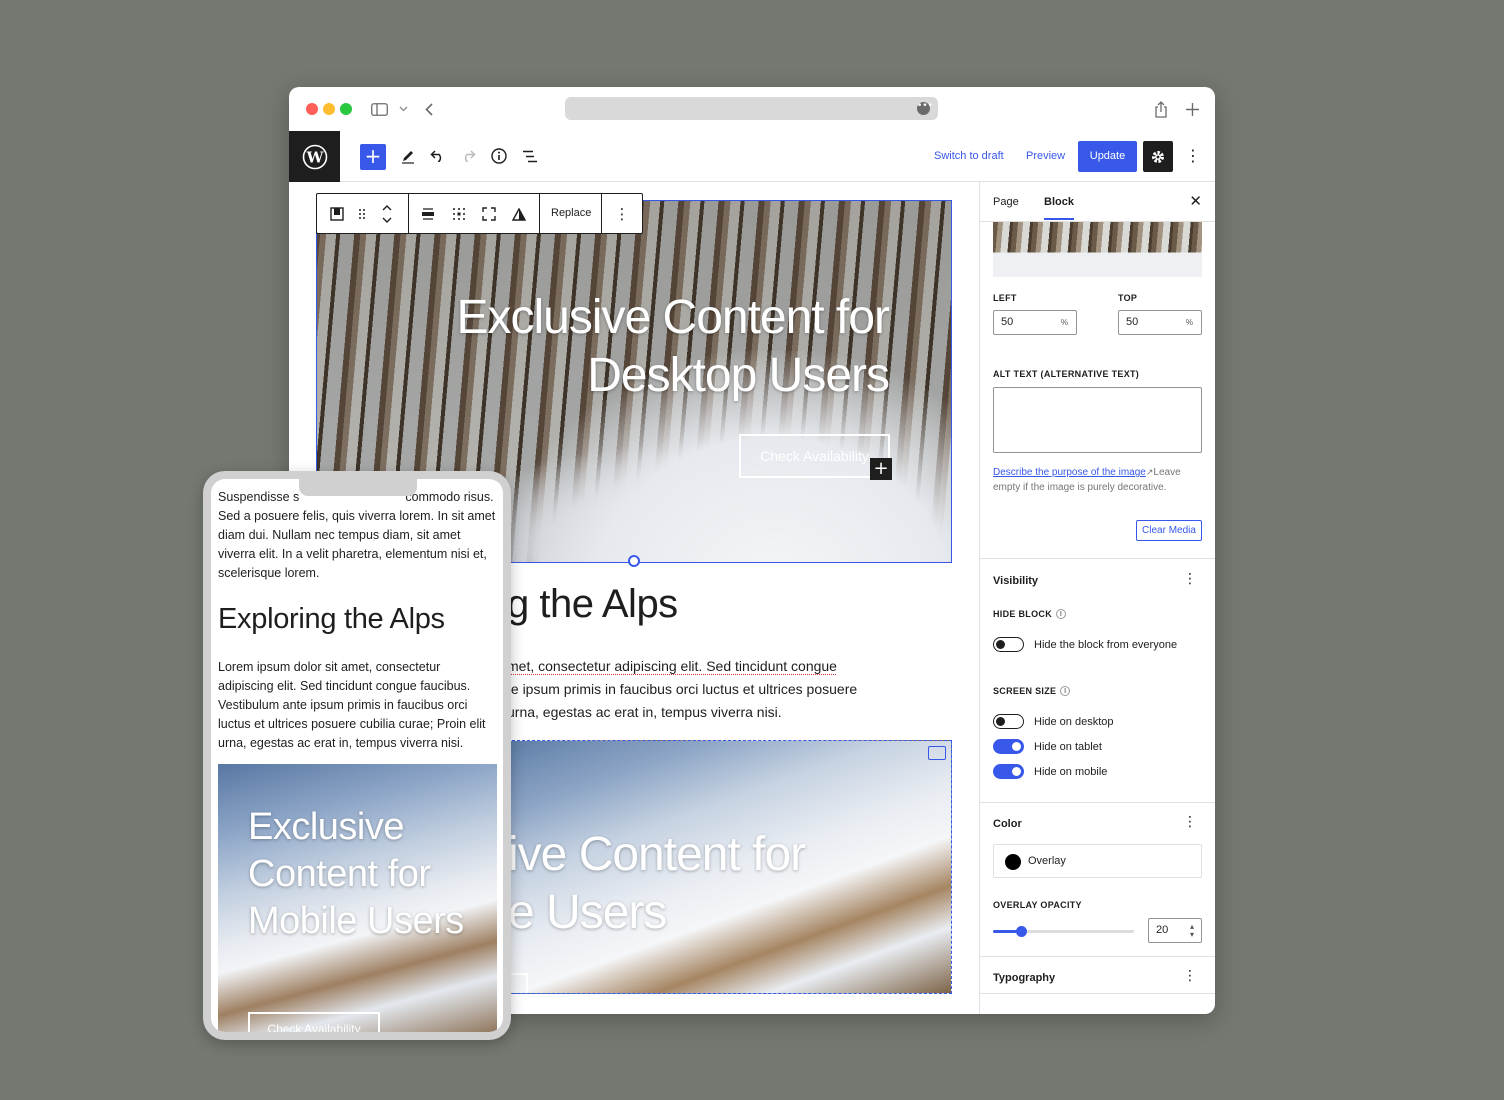  What do you see at coordinates (1066, 374) in the screenshot?
I see `alt-text-label: ALT TEXT (ALTERNATIVE TEXT)` at bounding box center [1066, 374].